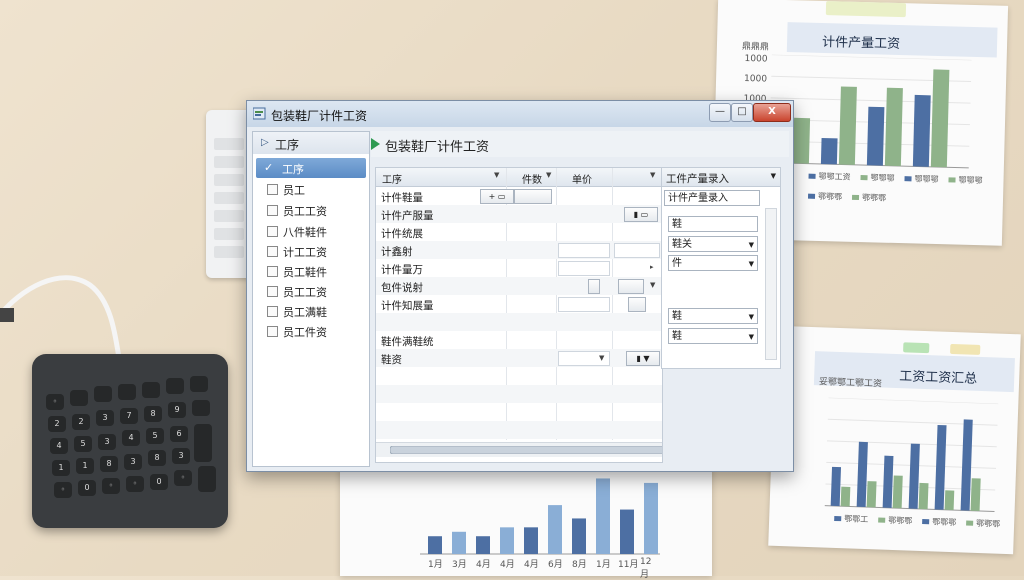 The height and width of the screenshot is (580, 1024). What do you see at coordinates (938, 378) in the screenshot?
I see `chart-title: 工资工资汇总` at bounding box center [938, 378].